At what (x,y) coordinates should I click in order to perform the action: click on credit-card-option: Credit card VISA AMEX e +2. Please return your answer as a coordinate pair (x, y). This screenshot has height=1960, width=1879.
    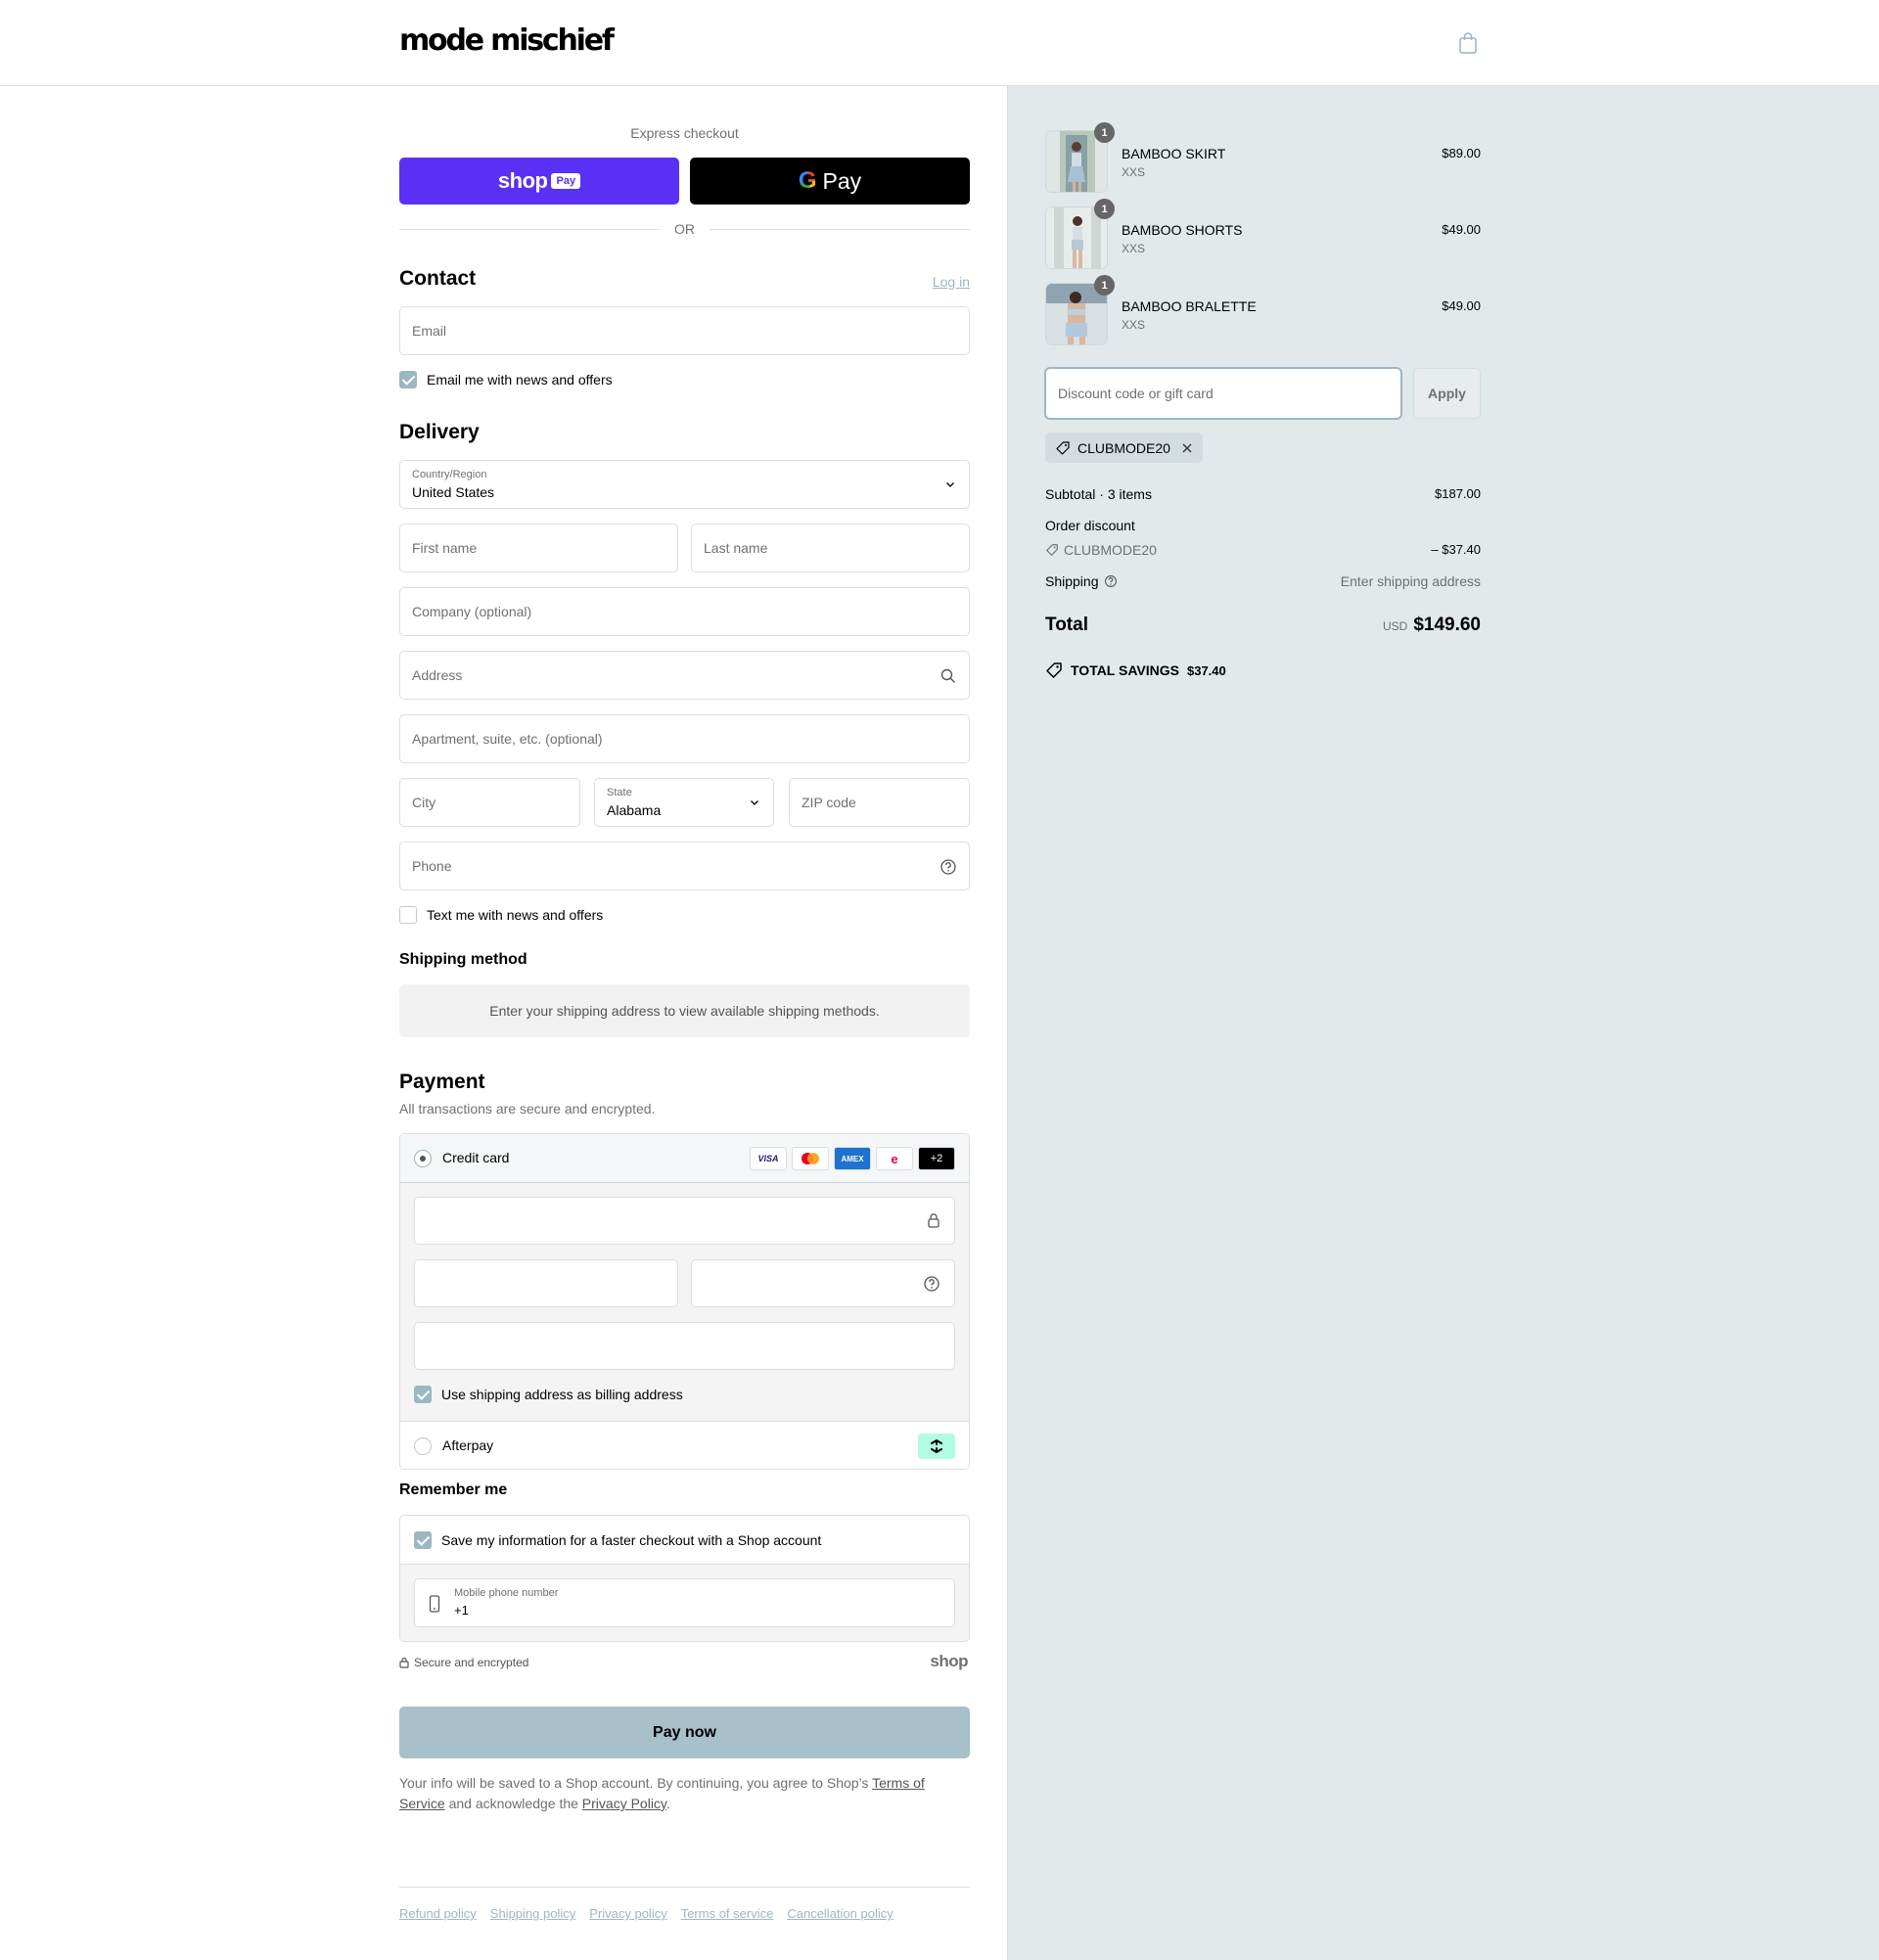
    Looking at the image, I should click on (684, 1158).